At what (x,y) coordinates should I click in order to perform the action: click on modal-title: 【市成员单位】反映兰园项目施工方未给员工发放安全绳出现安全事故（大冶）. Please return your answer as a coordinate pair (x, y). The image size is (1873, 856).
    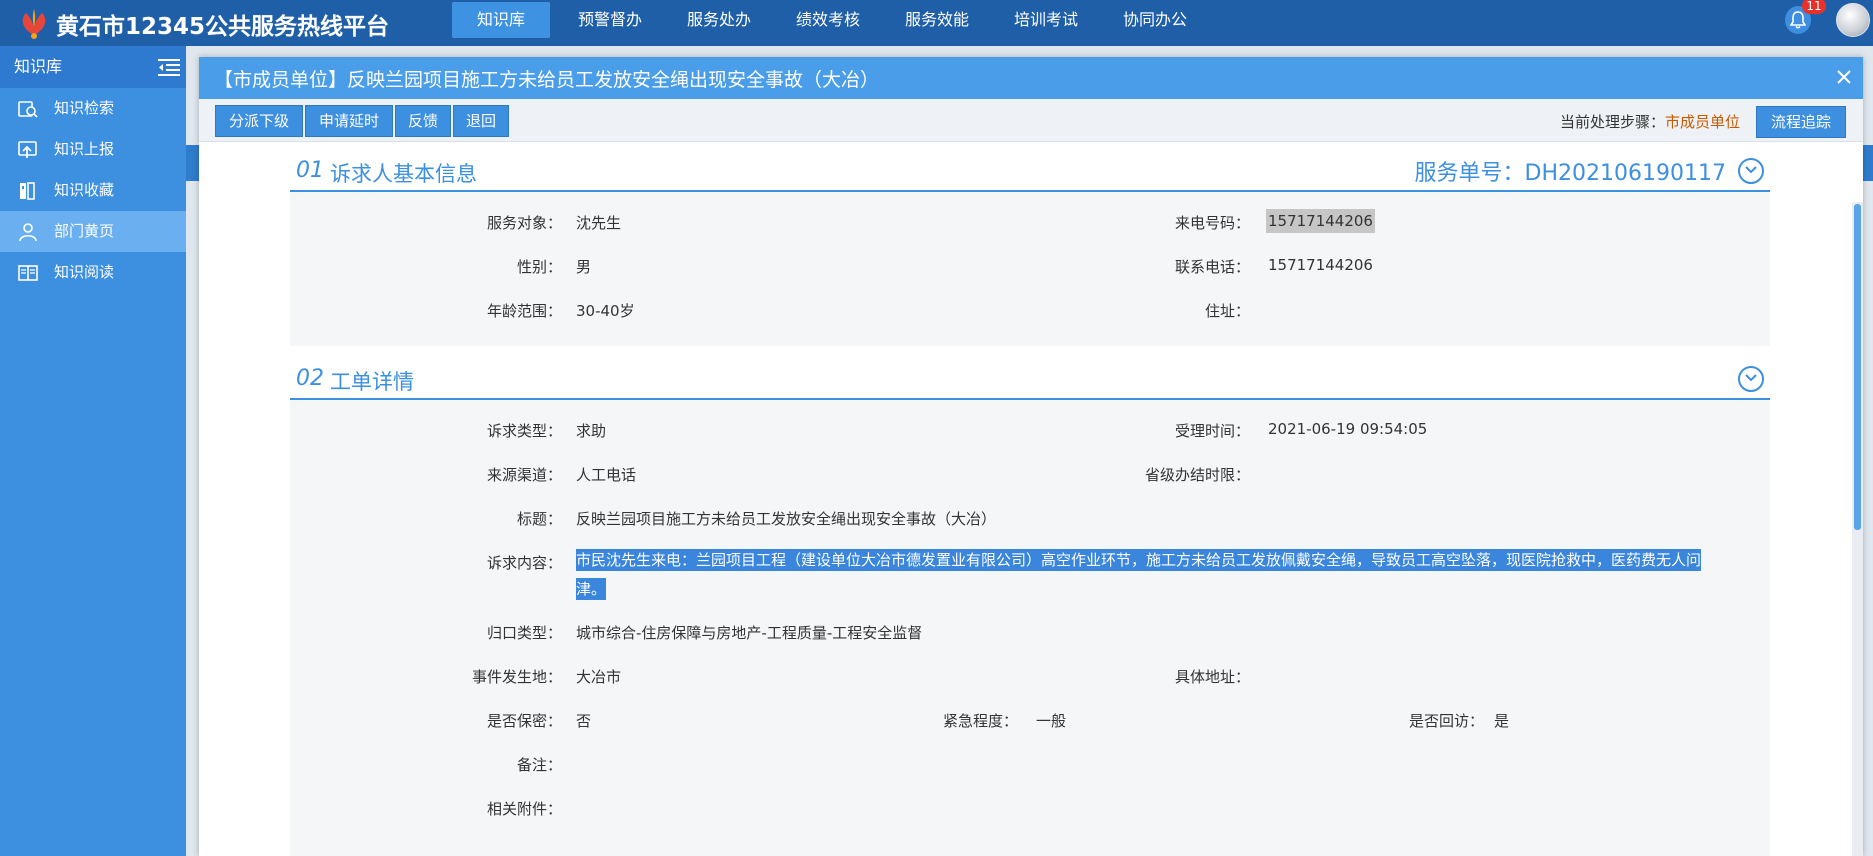
    Looking at the image, I should click on (547, 80).